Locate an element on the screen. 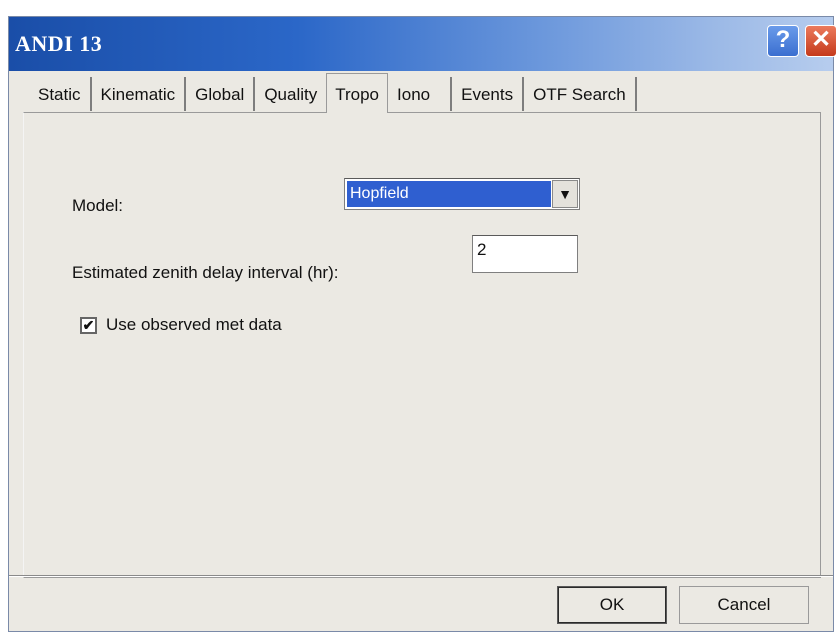 The image size is (838, 637). met-data-checkbox: ✔ is located at coordinates (88, 325).